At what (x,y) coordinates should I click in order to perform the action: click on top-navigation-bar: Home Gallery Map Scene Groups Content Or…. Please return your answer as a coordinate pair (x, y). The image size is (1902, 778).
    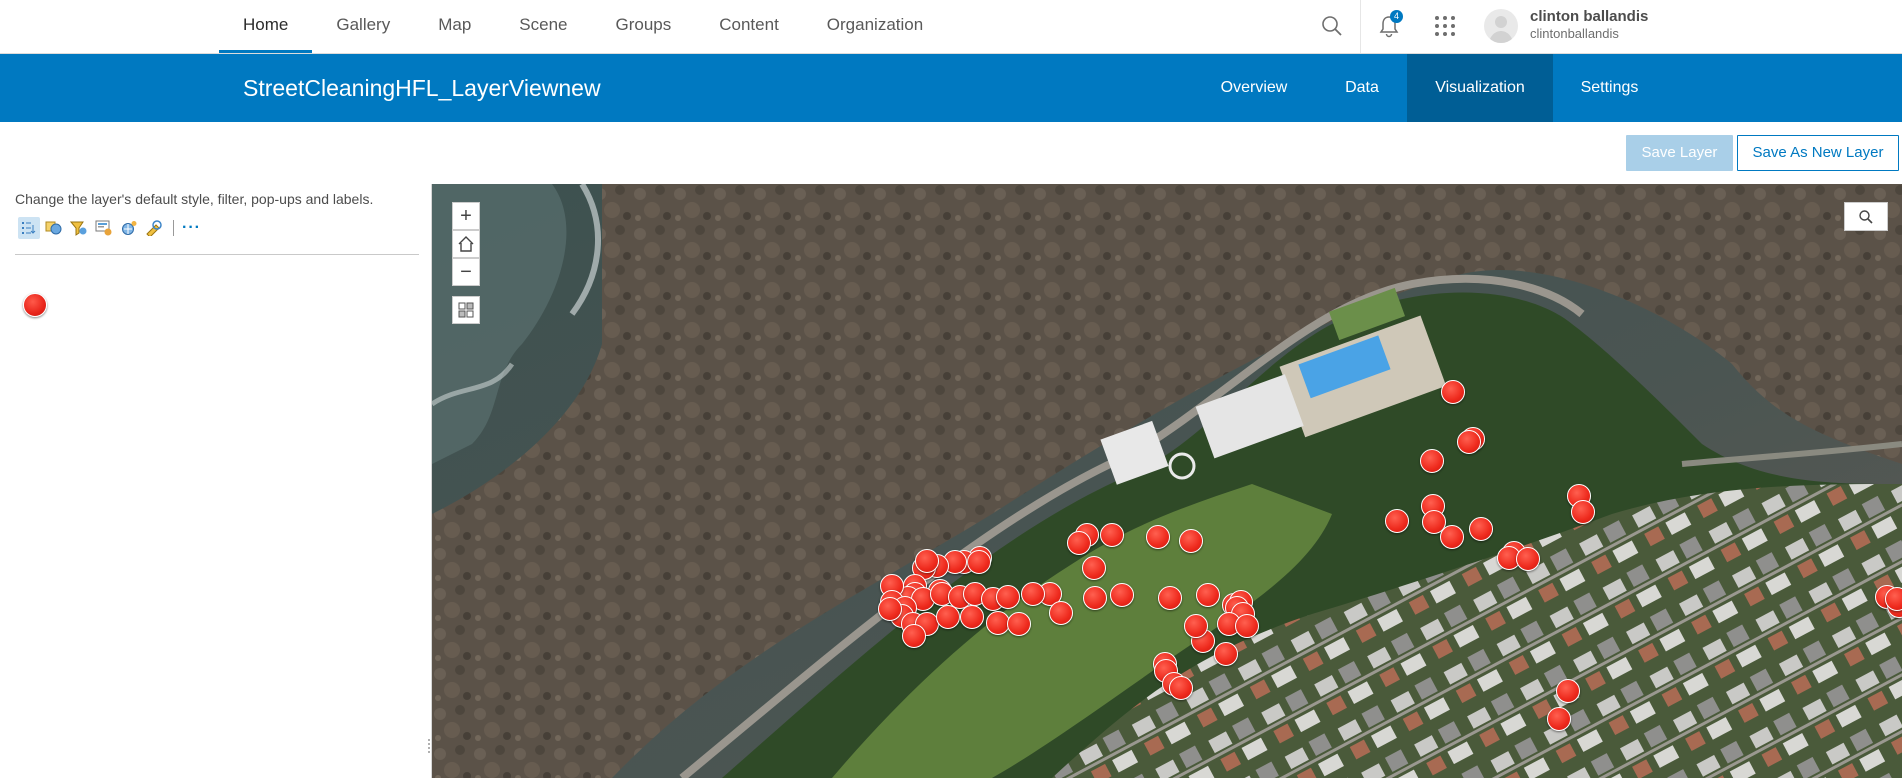
    Looking at the image, I should click on (951, 27).